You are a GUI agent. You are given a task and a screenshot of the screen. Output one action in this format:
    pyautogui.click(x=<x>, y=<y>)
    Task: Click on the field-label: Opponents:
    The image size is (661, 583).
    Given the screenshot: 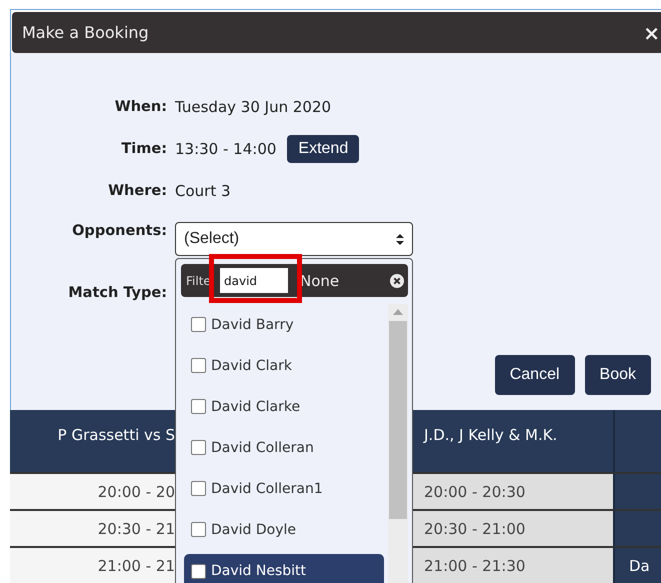 What is the action you would take?
    pyautogui.click(x=119, y=231)
    